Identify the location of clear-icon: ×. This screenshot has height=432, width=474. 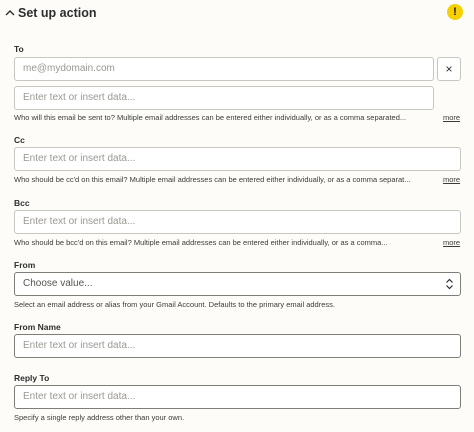
(449, 69).